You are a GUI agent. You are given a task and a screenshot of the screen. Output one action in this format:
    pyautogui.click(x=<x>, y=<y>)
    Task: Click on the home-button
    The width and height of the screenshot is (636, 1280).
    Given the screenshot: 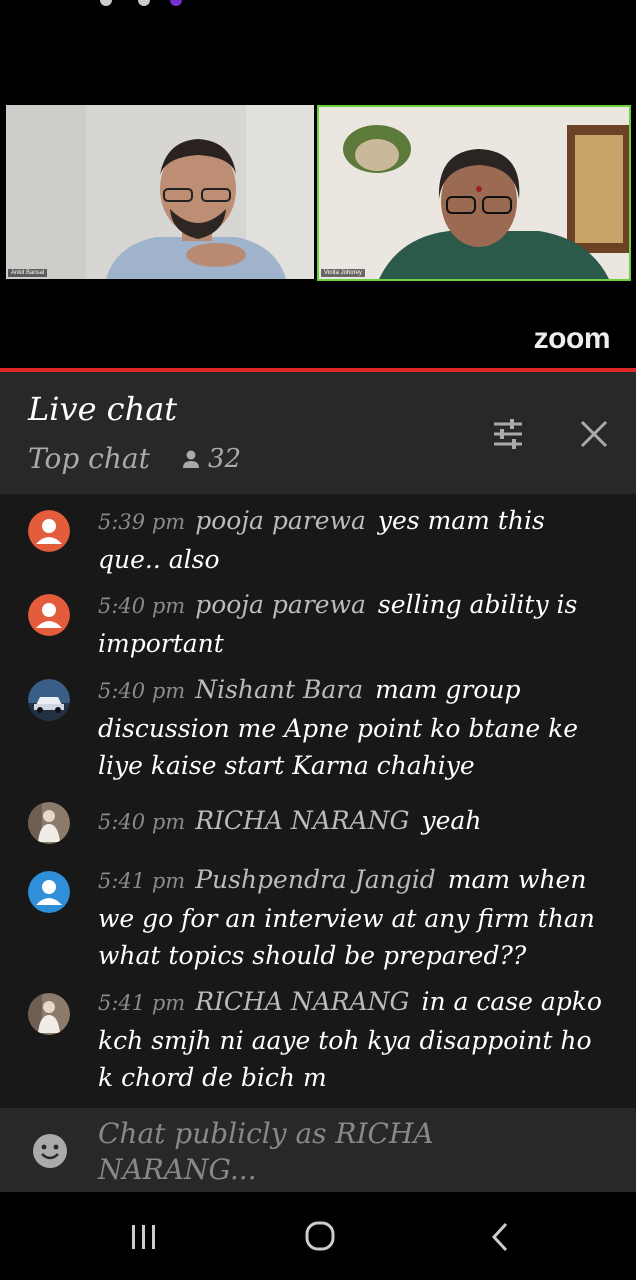 What is the action you would take?
    pyautogui.click(x=320, y=1237)
    